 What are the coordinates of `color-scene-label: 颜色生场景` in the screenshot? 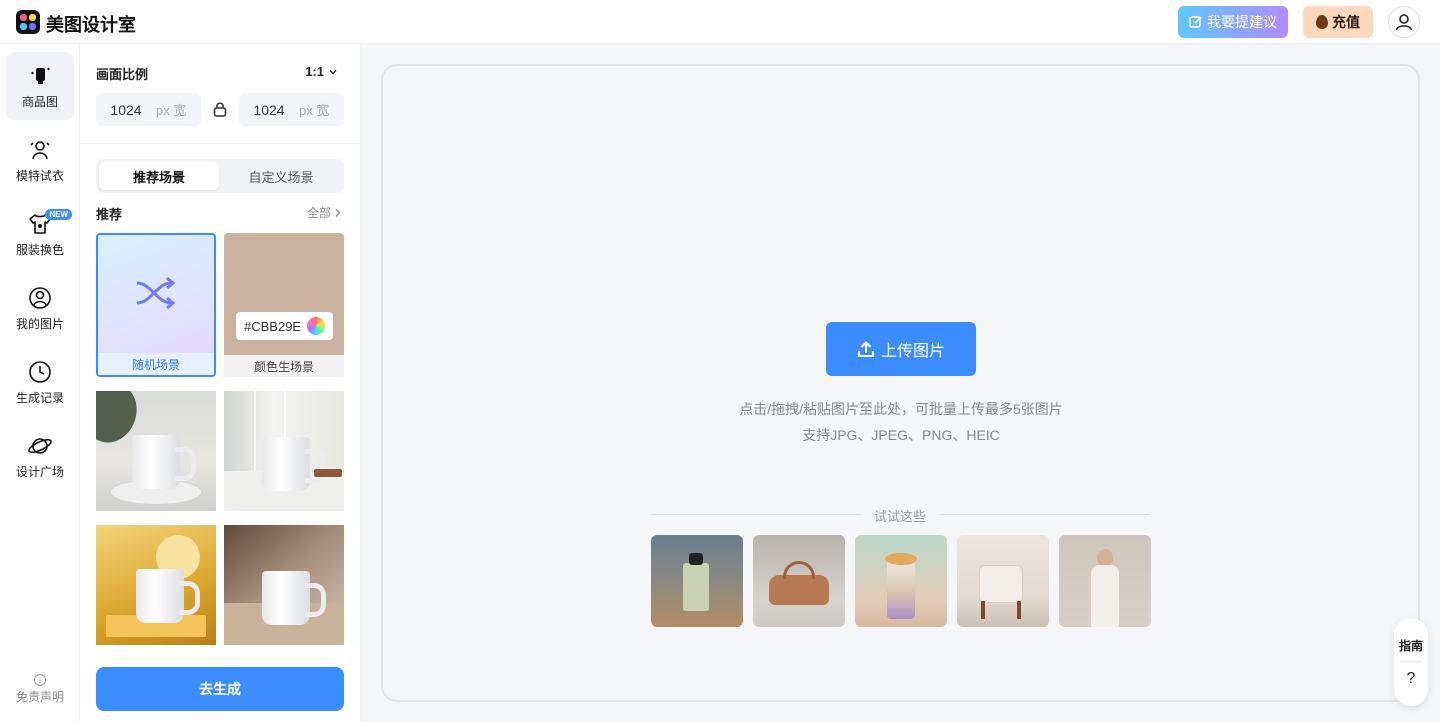 It's located at (284, 366).